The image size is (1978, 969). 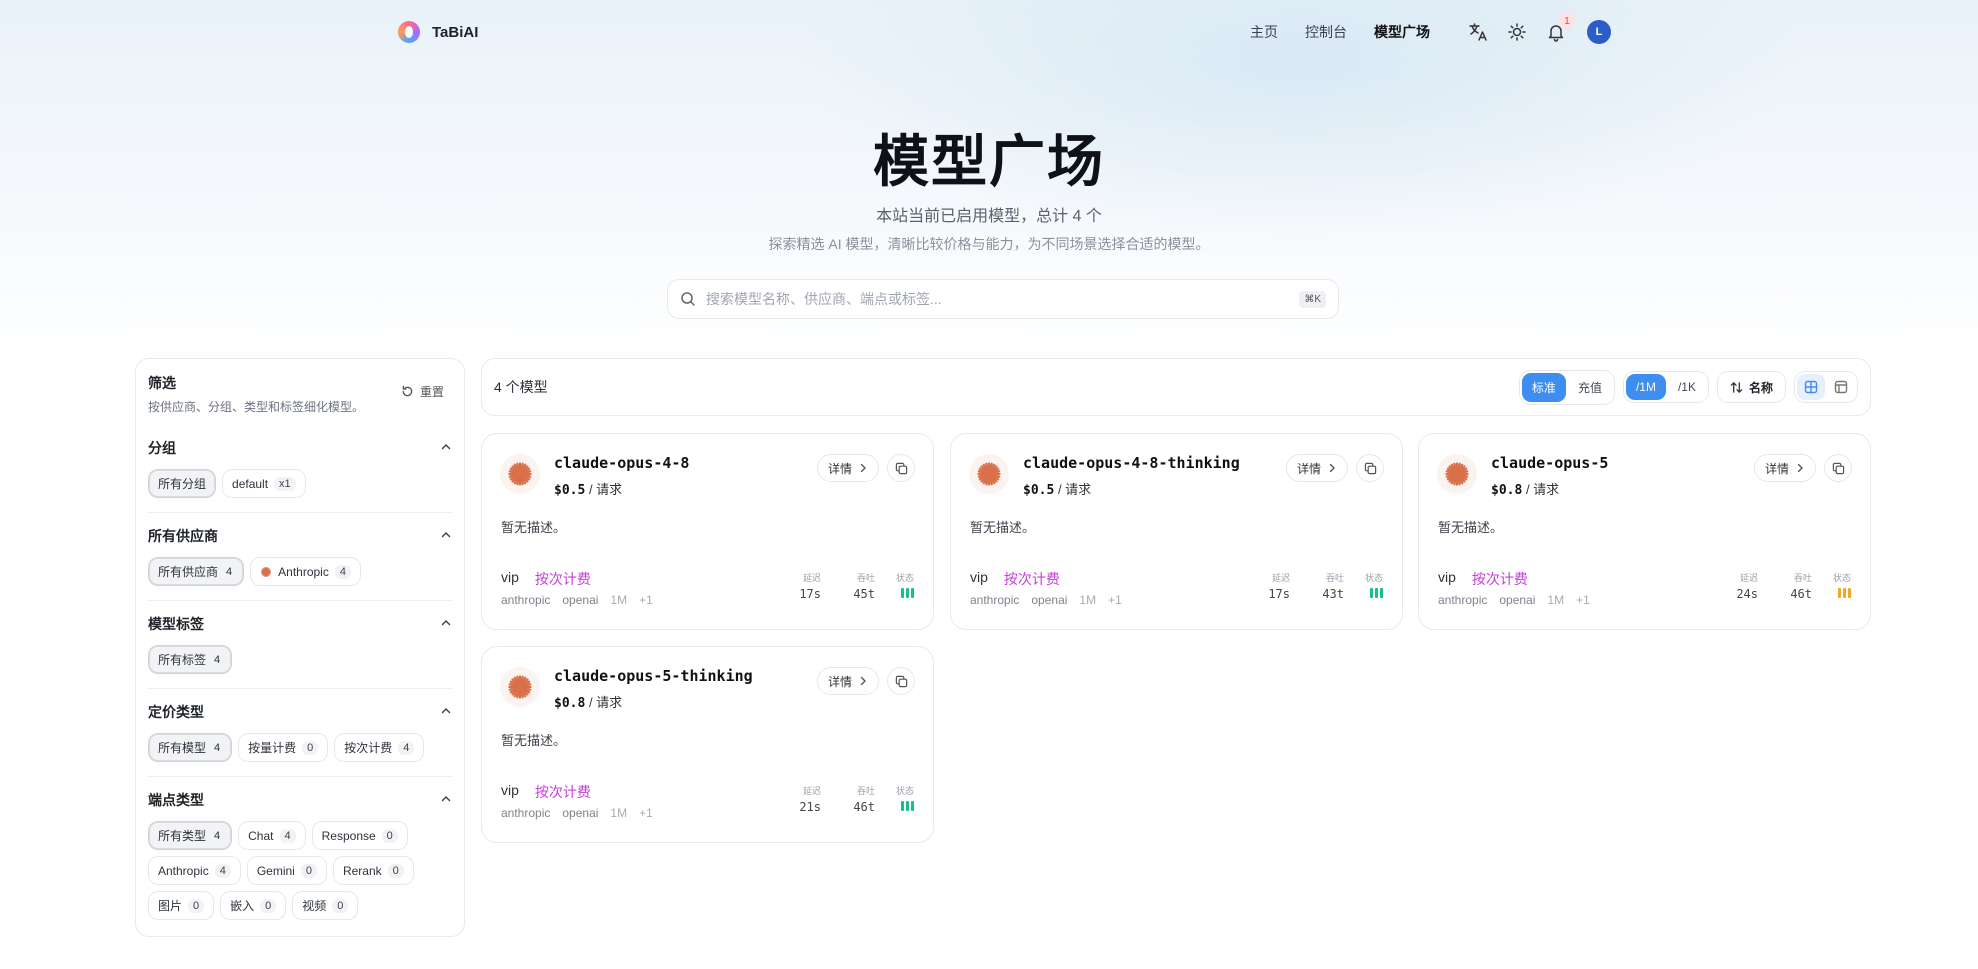 I want to click on throughput-metric: 吞吐 43t, so click(x=1333, y=586).